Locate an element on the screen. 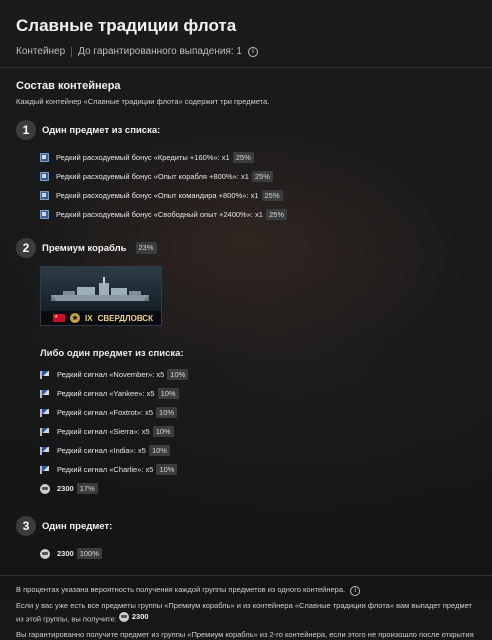 This screenshot has height=640, width=492. page-title: Славные традиции флота is located at coordinates (126, 25).